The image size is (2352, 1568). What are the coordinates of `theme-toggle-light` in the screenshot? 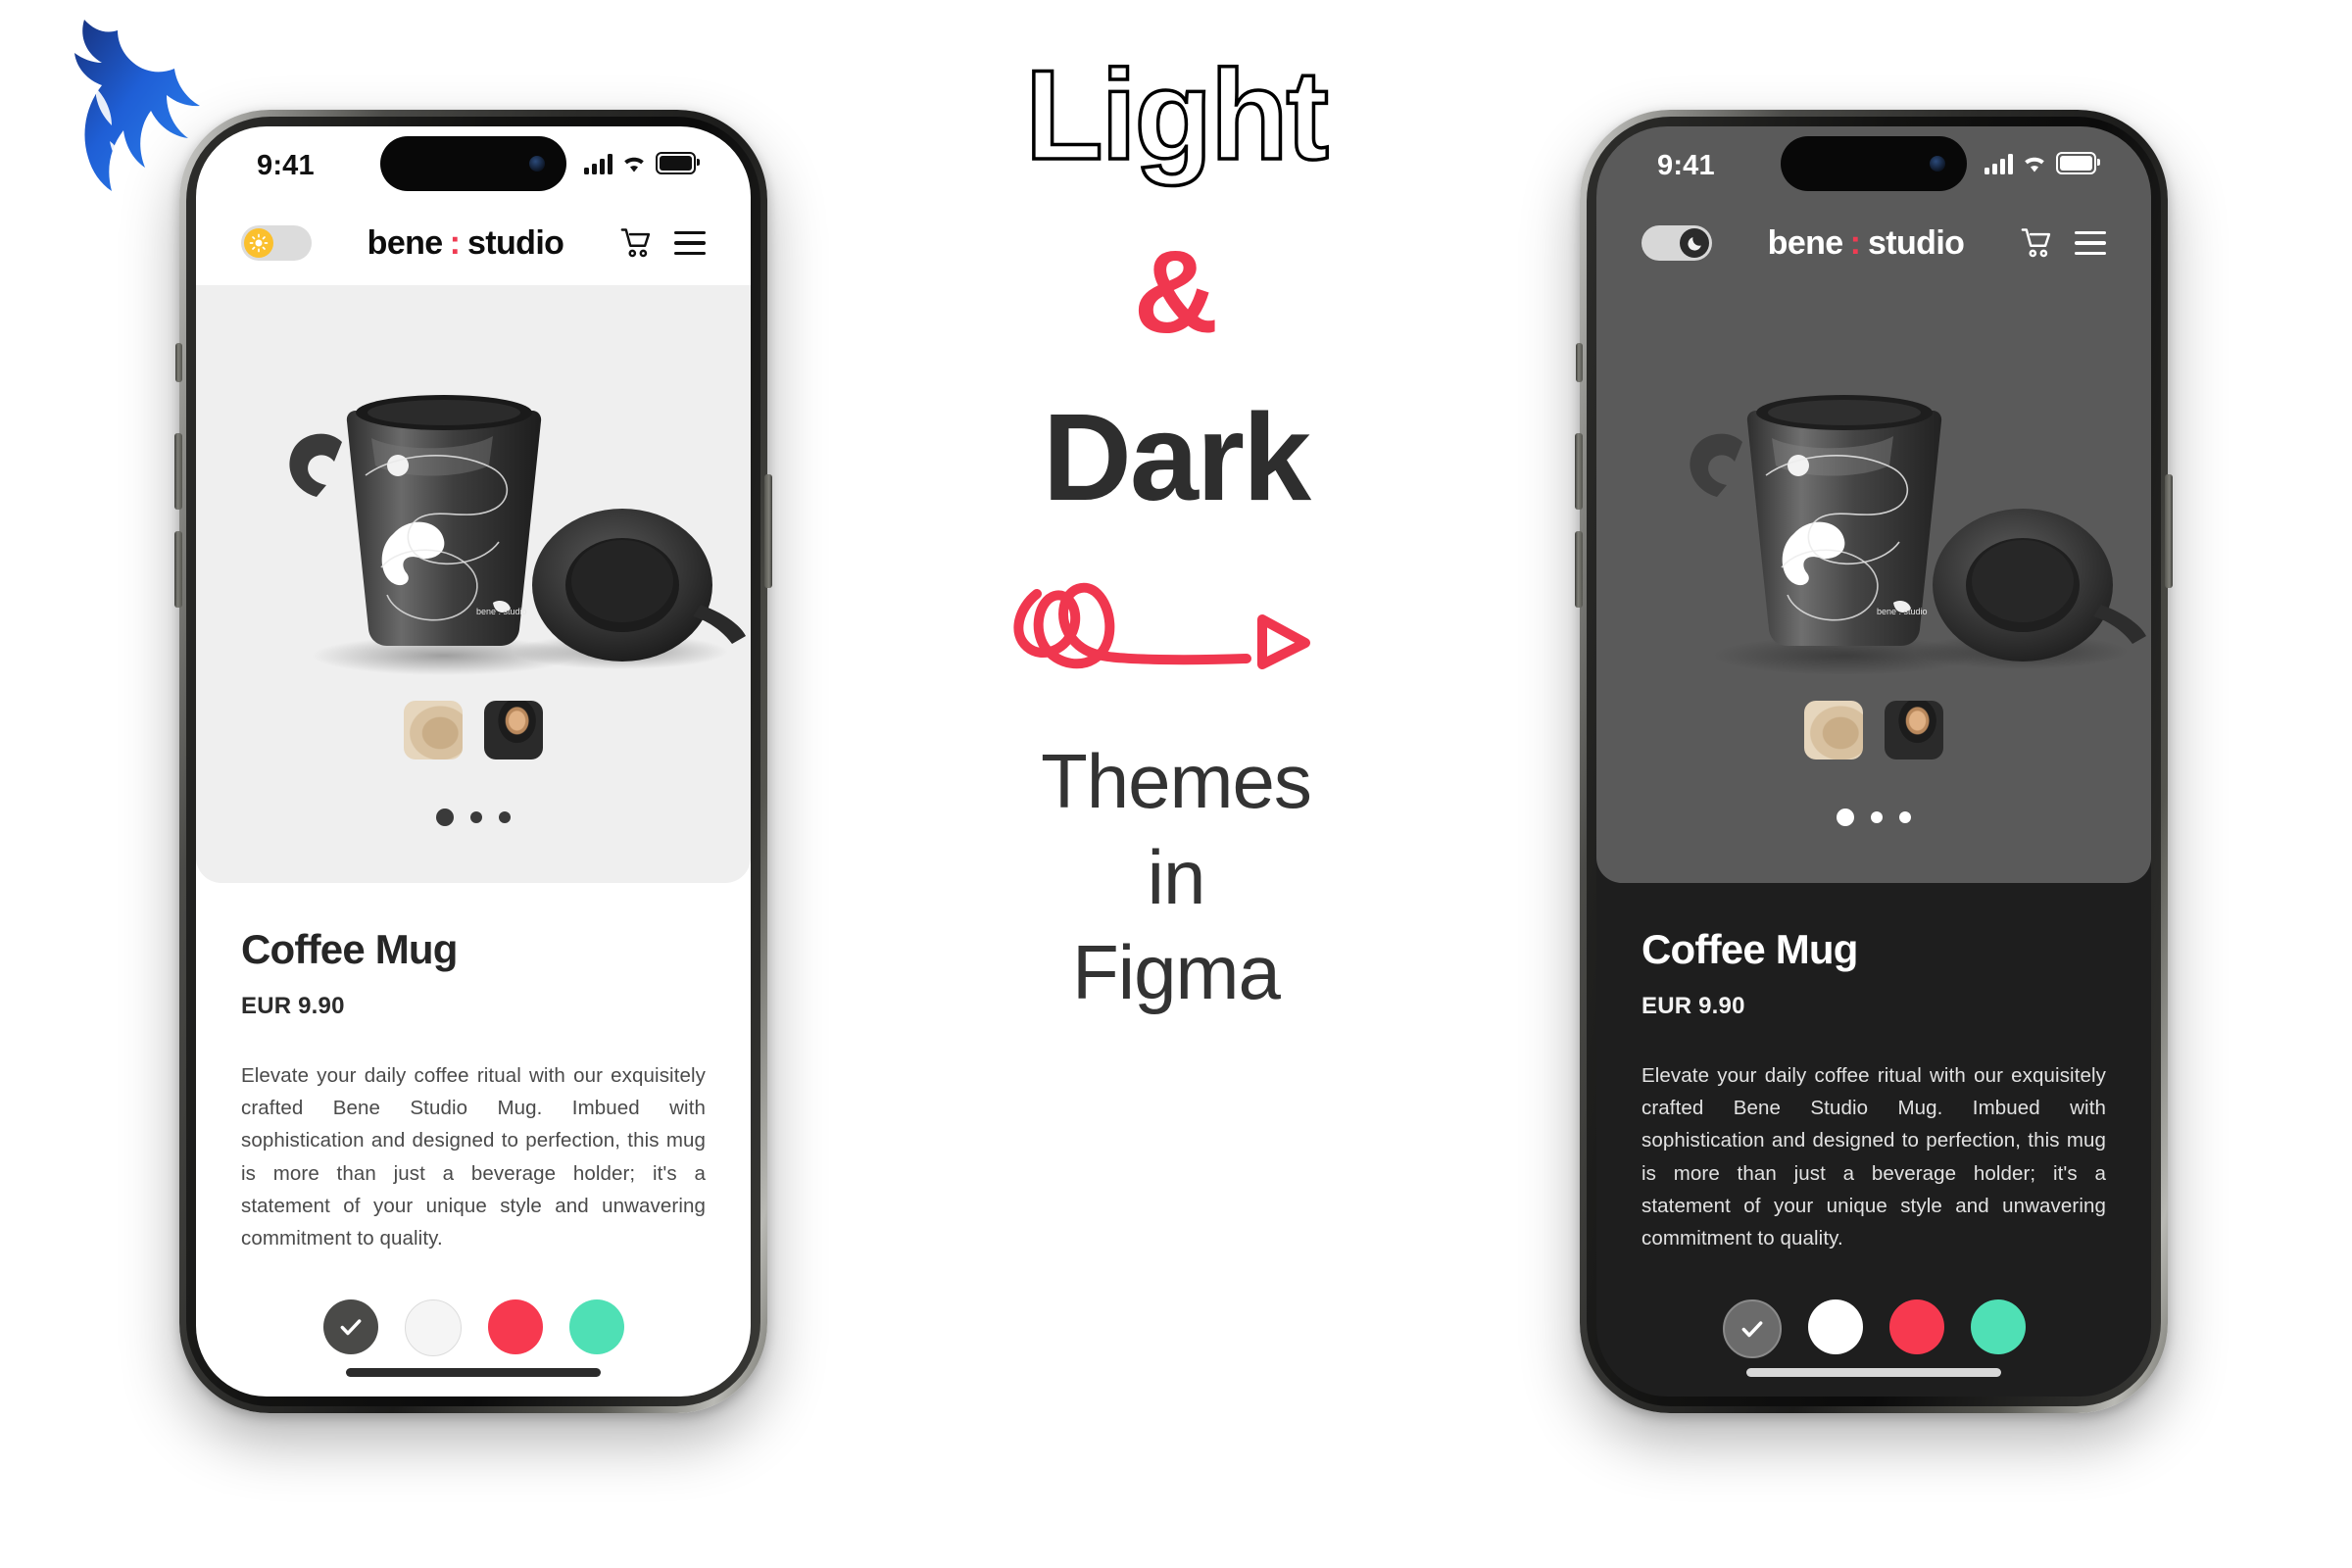 It's located at (276, 243).